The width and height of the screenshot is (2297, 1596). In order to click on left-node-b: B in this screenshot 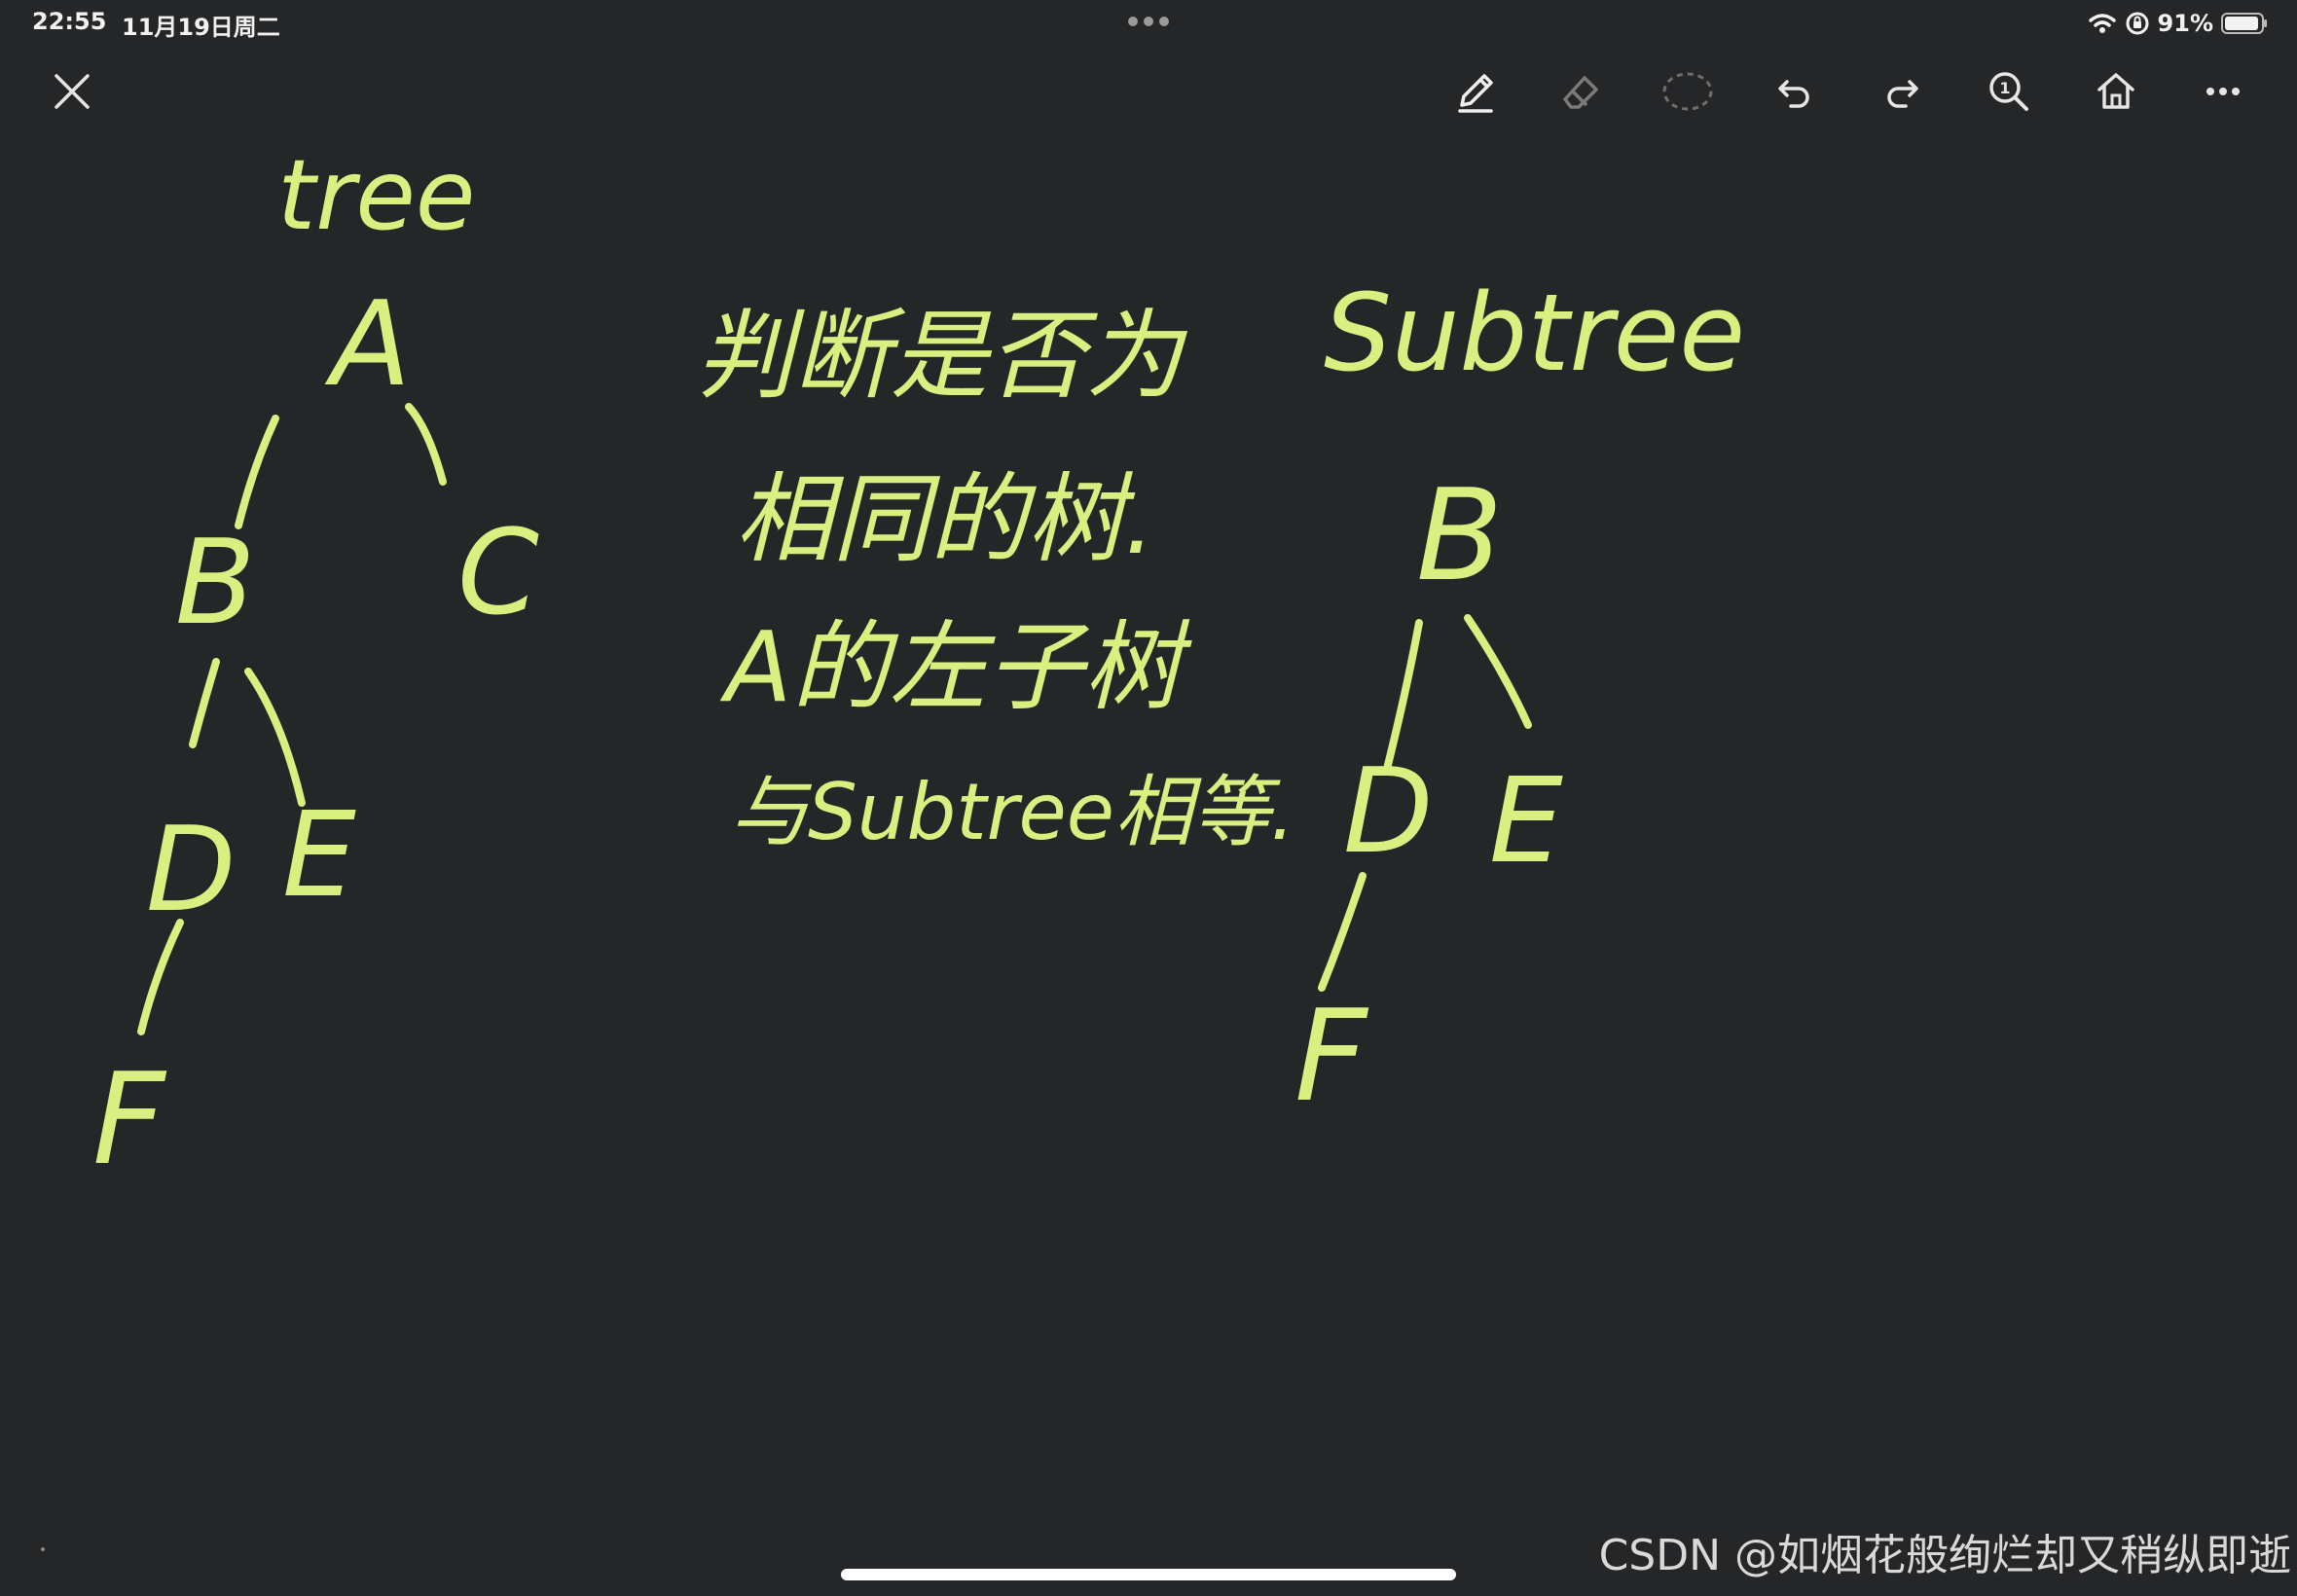, I will do `click(215, 583)`.